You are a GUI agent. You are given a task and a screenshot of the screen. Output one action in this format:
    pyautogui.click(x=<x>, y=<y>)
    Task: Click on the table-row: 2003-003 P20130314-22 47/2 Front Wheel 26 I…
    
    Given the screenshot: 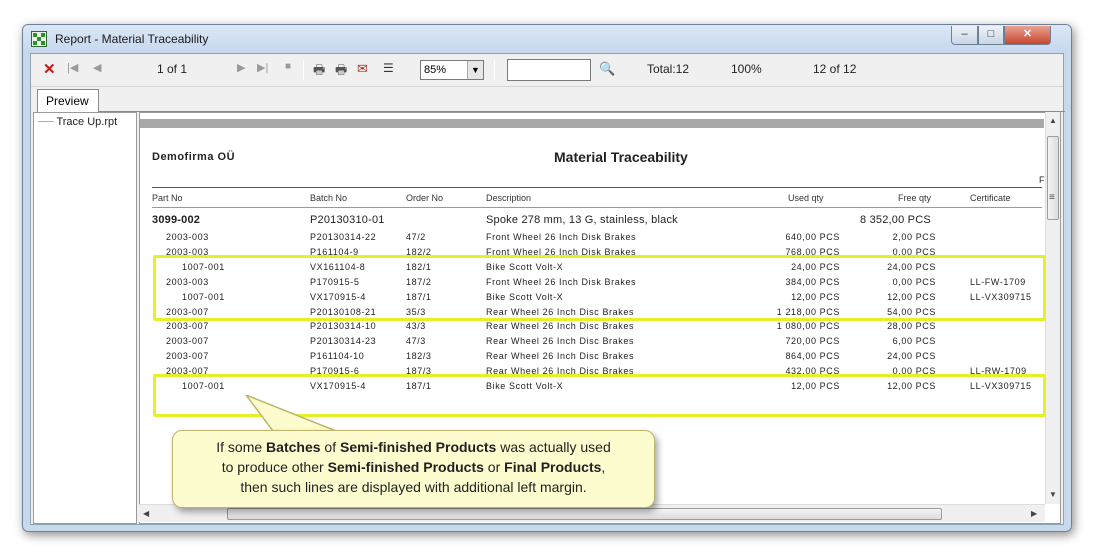 What is the action you would take?
    pyautogui.click(x=593, y=239)
    